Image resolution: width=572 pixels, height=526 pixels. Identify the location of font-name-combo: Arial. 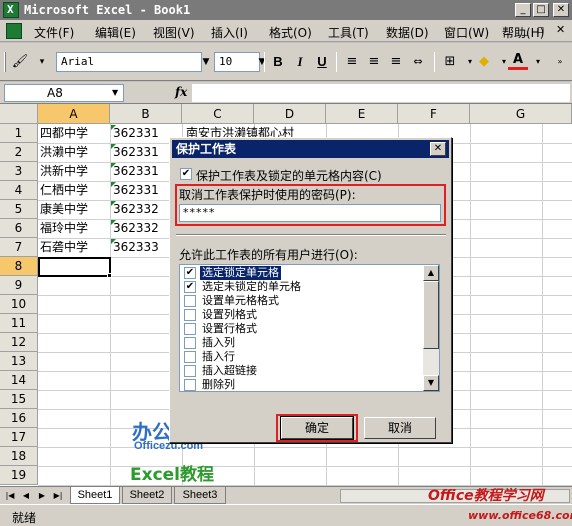
(129, 62).